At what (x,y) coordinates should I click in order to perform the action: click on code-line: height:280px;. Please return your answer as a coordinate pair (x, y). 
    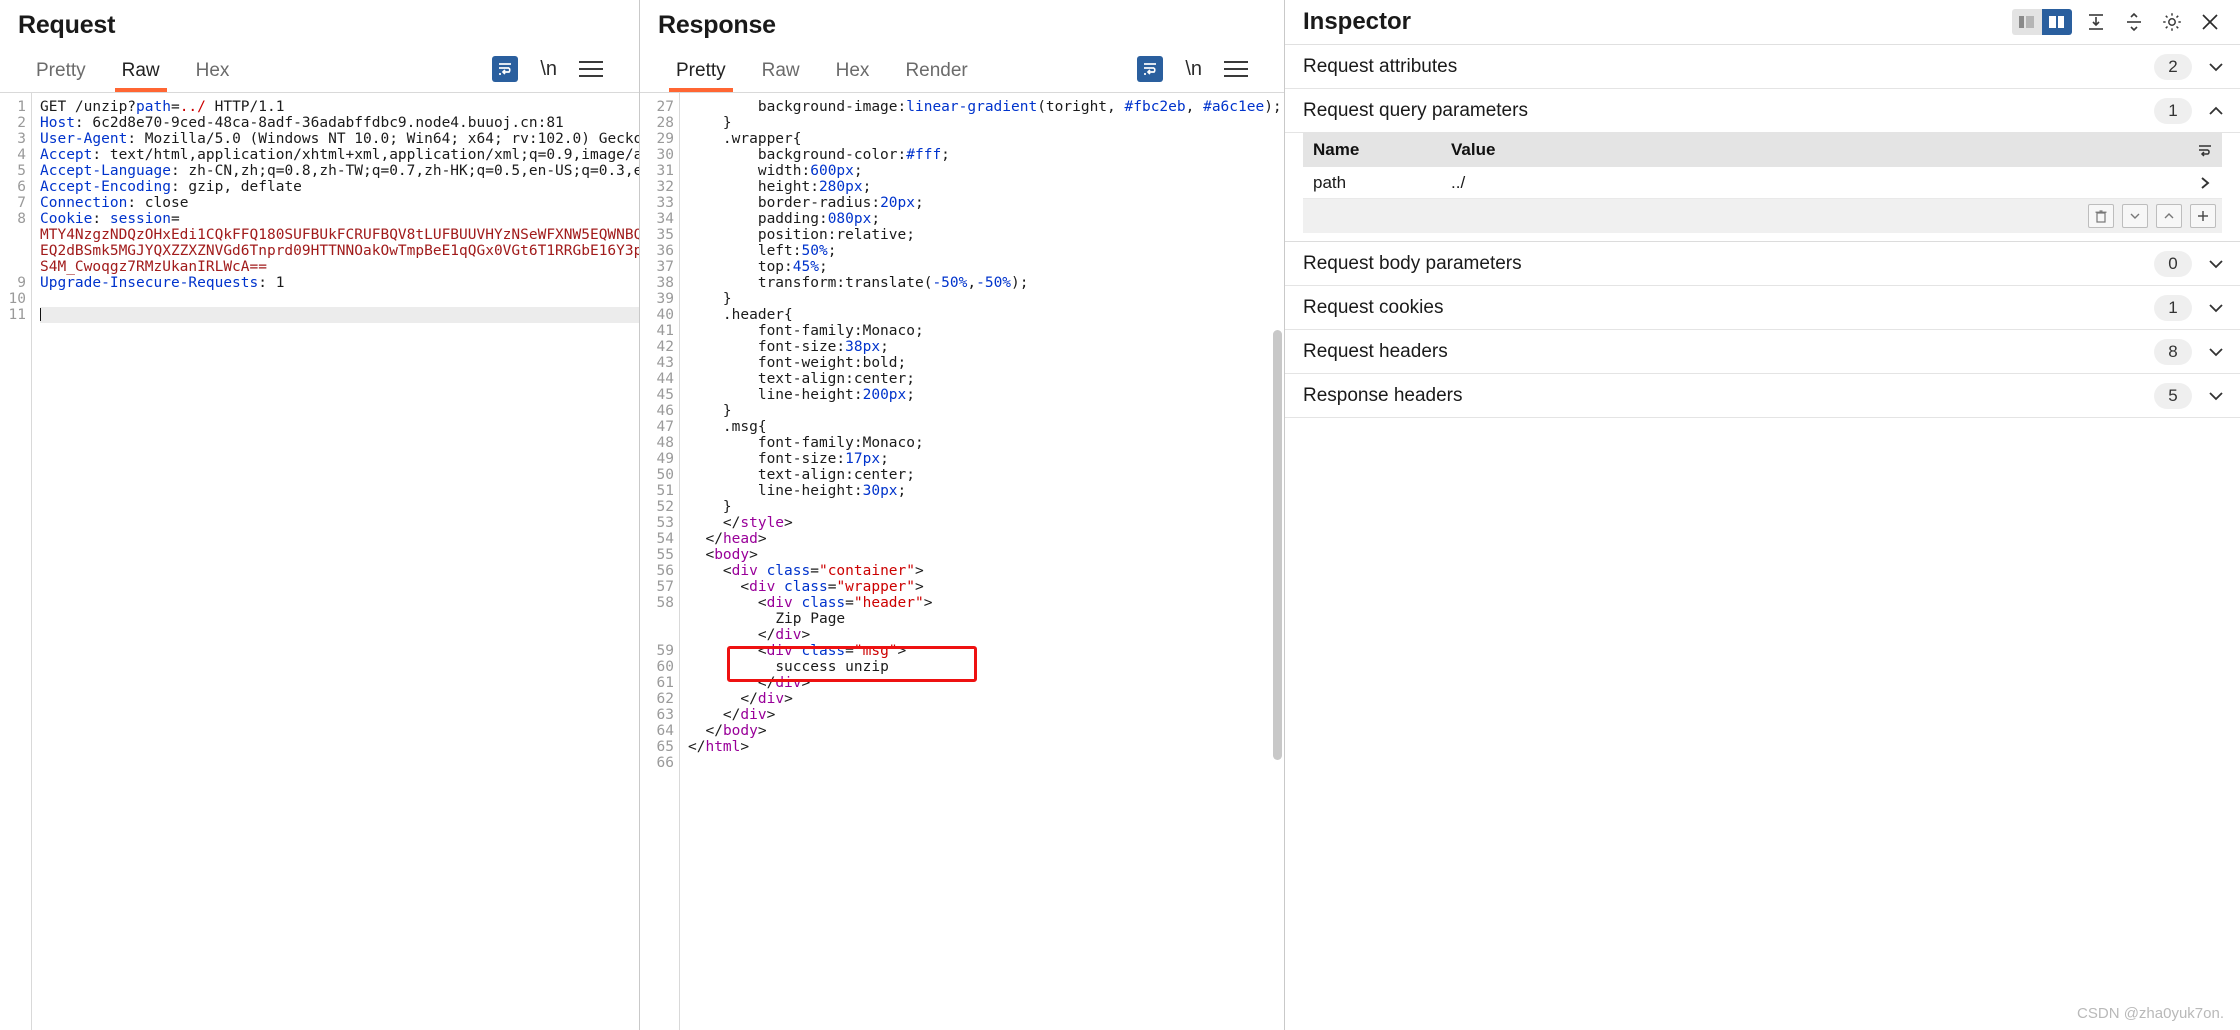
    Looking at the image, I should click on (986, 187).